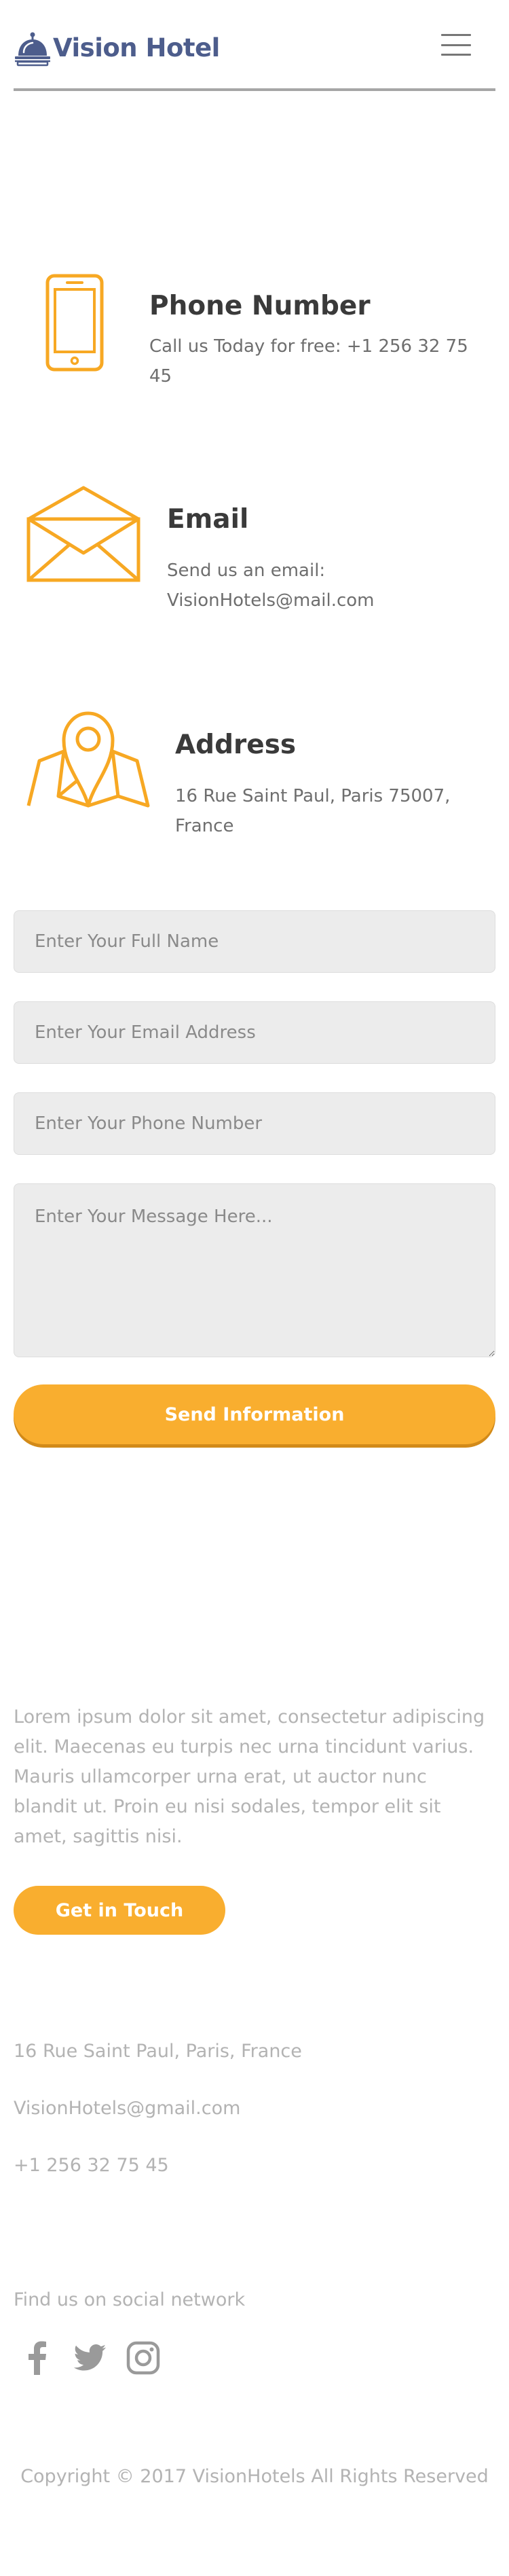 The height and width of the screenshot is (2576, 509). Describe the element at coordinates (83, 534) in the screenshot. I see `envelope-icon` at that location.